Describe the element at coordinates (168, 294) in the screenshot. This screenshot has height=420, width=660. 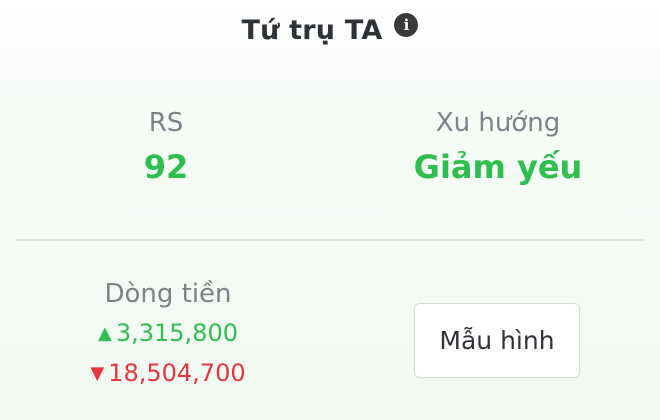
I see `cashflow-label: Dòng tiền` at that location.